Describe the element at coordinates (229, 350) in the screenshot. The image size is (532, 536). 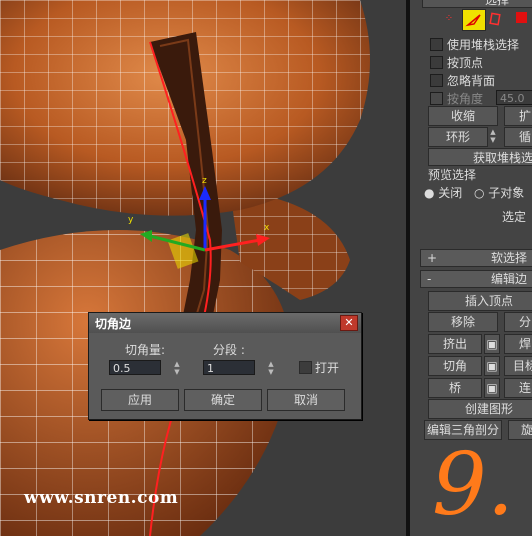
I see `segments-label: 分段 :` at that location.